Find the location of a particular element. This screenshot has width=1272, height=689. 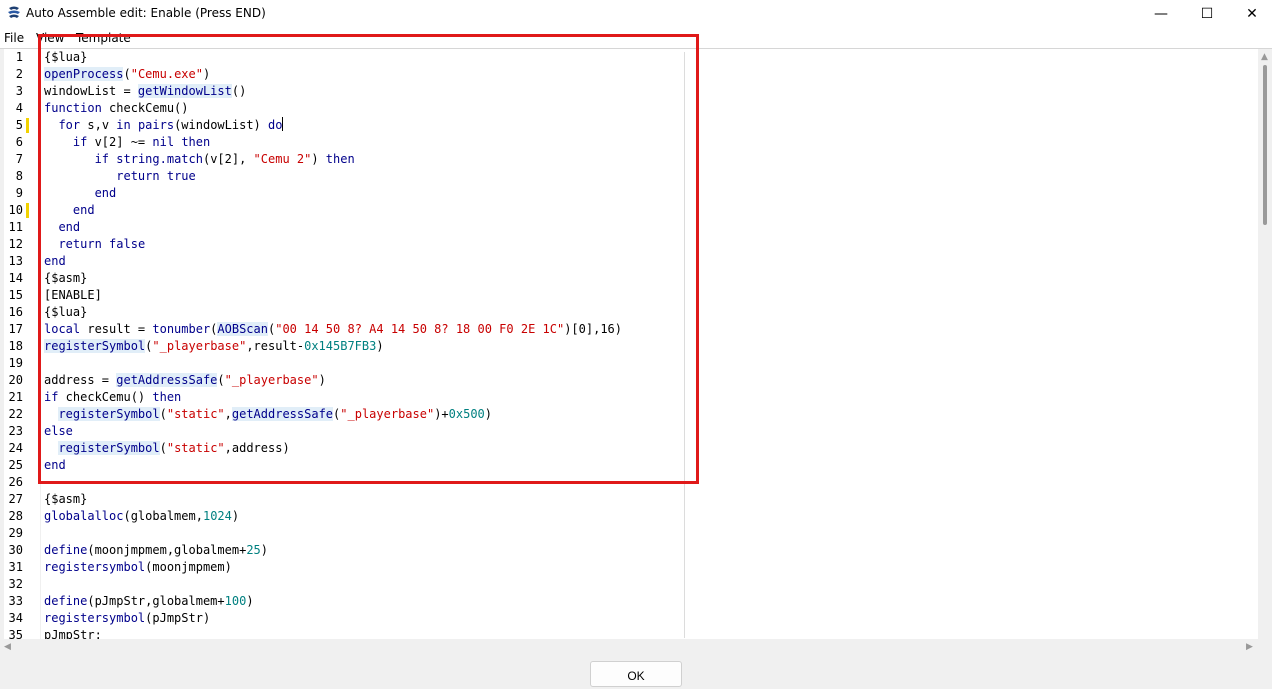

line-number: 18 is located at coordinates (15, 346).